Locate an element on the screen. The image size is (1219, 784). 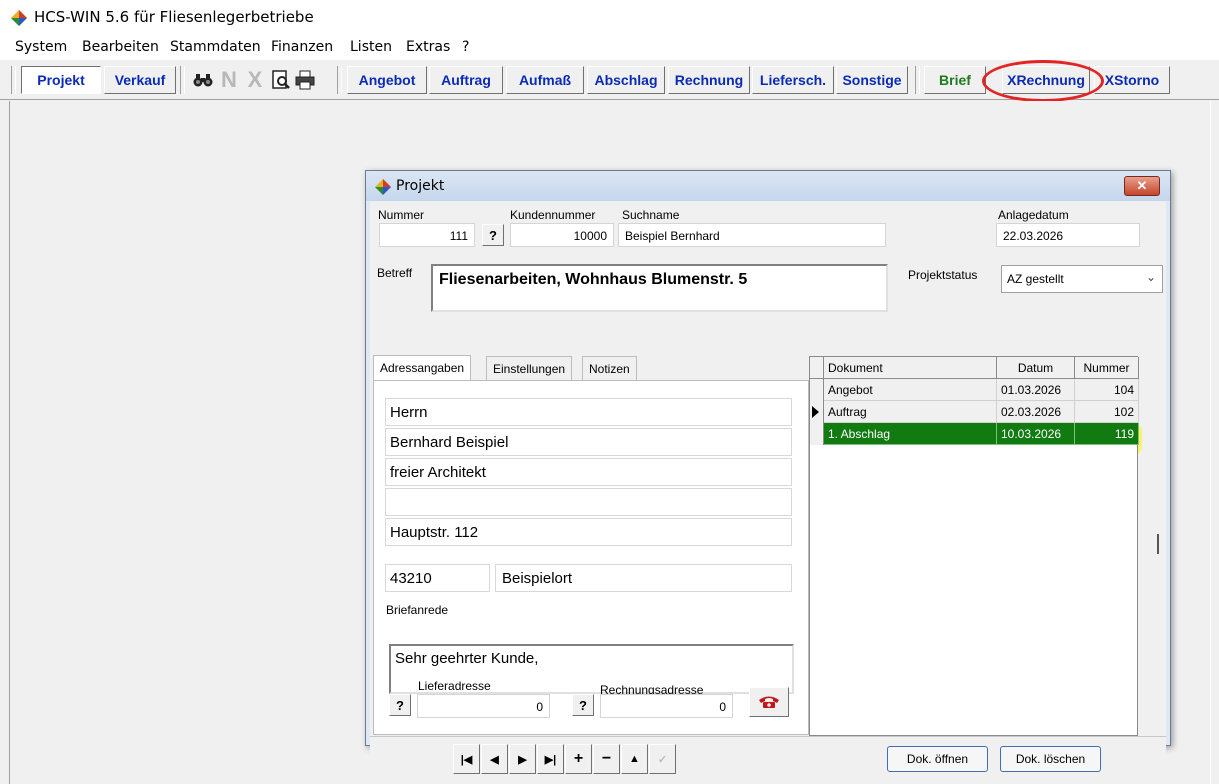
table-cell: 01.03.2026 is located at coordinates (1036, 390).